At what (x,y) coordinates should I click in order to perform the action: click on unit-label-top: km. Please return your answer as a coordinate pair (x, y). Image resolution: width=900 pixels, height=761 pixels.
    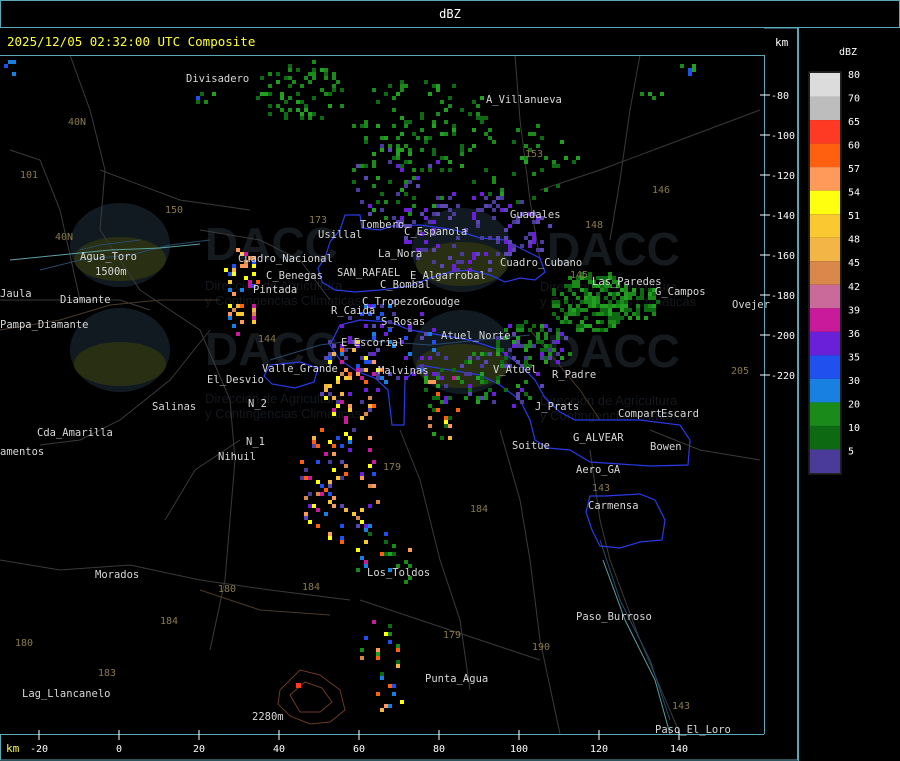
    Looking at the image, I should click on (782, 42).